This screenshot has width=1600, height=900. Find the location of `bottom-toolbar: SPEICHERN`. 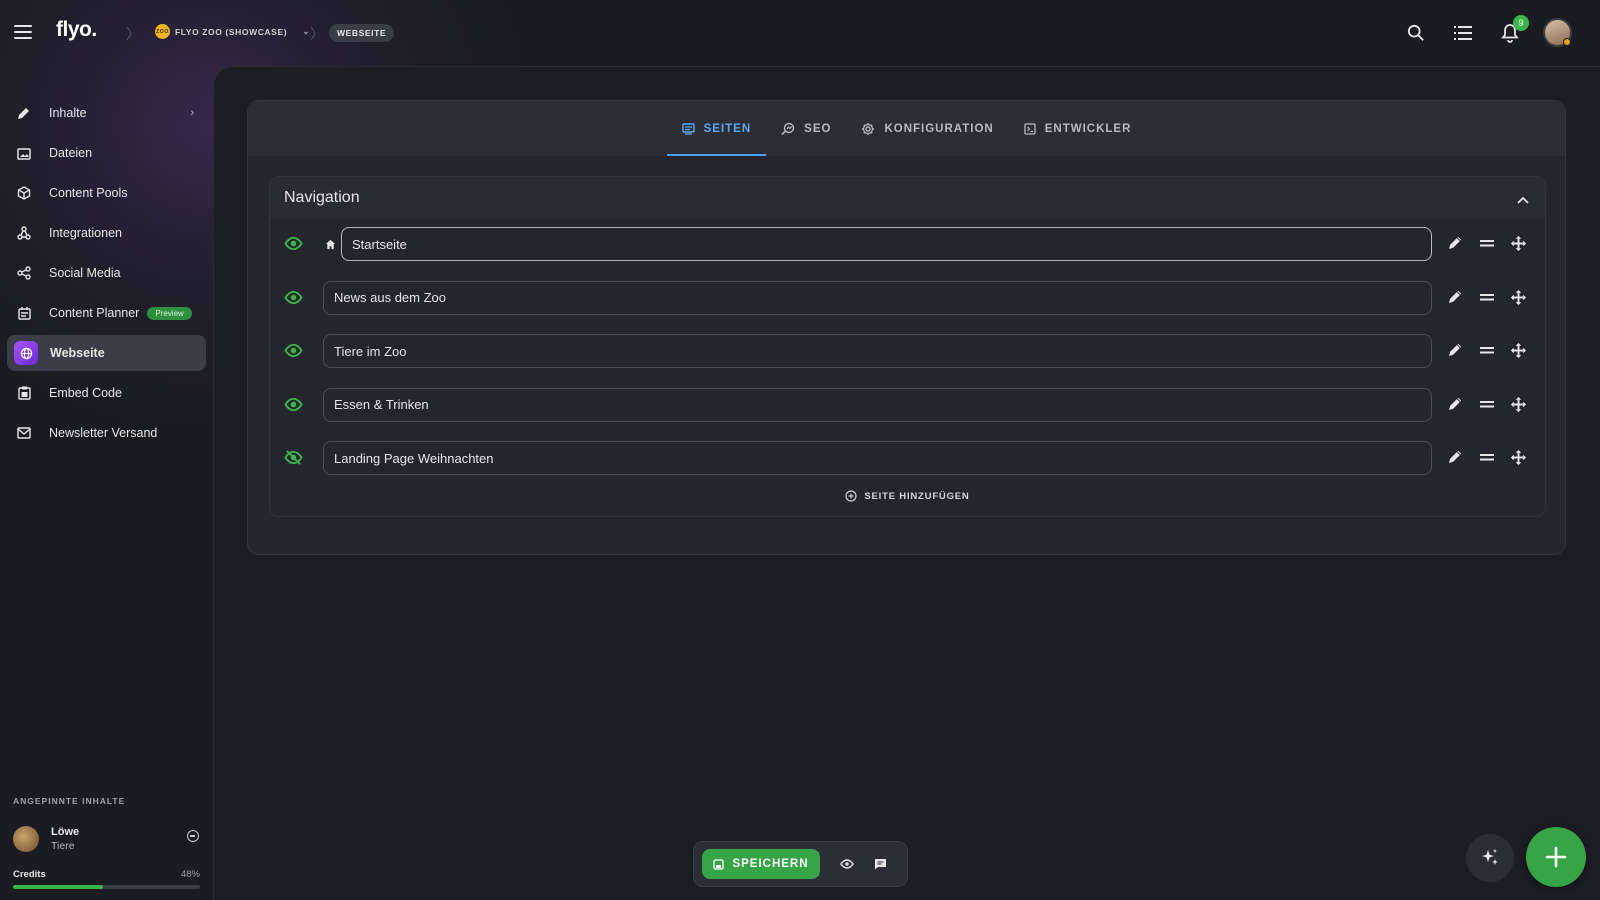

bottom-toolbar: SPEICHERN is located at coordinates (800, 864).